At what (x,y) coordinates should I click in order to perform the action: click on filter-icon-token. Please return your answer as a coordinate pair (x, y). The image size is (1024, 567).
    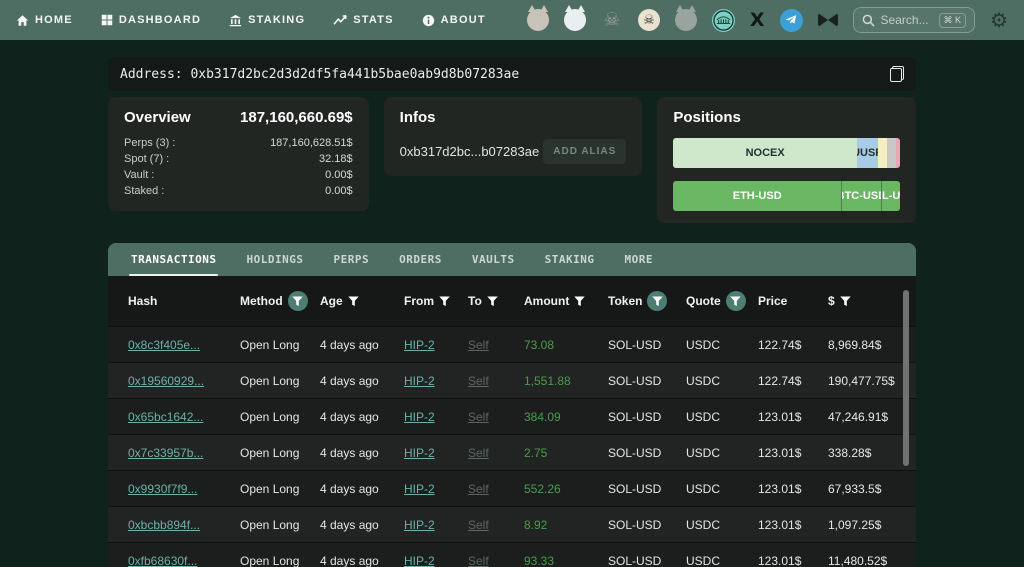
    Looking at the image, I should click on (657, 301).